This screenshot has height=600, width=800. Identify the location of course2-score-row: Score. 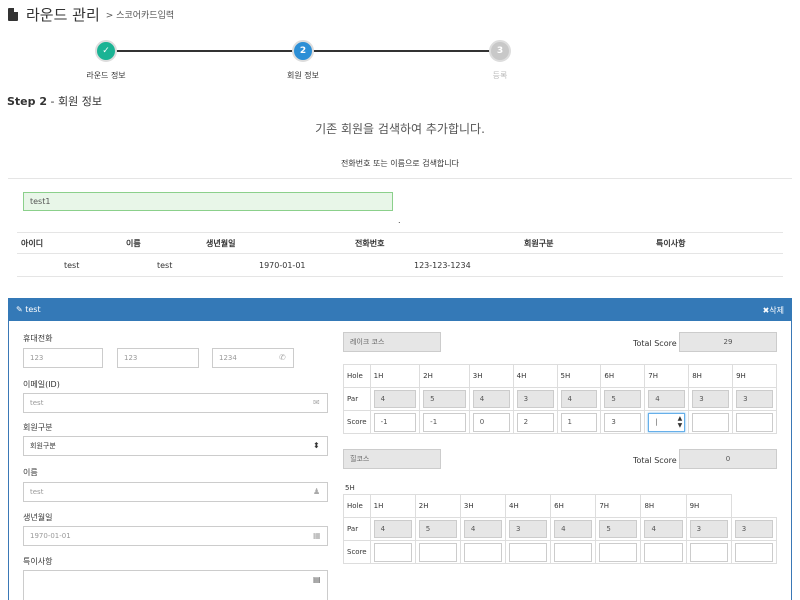
(560, 552).